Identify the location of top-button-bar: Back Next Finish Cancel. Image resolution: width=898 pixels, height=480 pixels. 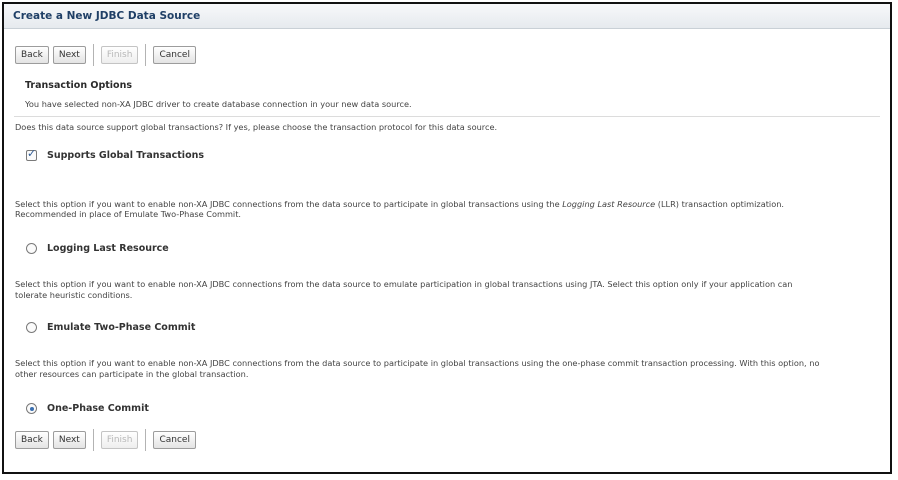
(105, 55).